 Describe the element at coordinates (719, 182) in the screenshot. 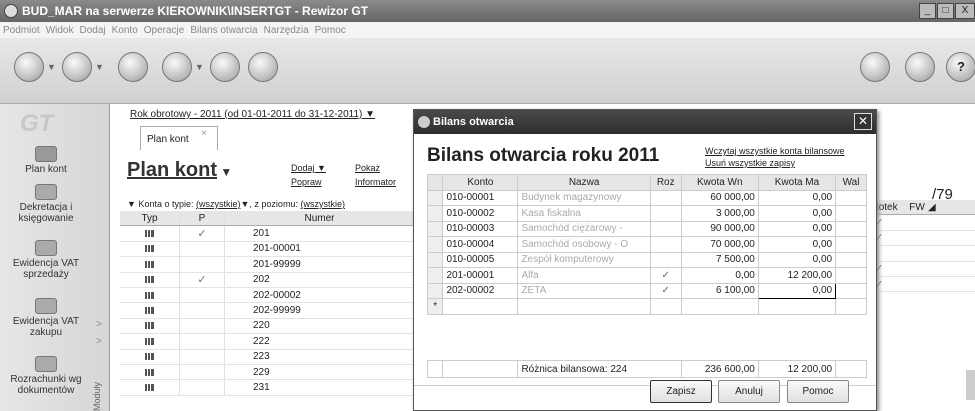

I see `col-kwota-wn: Kwota Wn` at that location.